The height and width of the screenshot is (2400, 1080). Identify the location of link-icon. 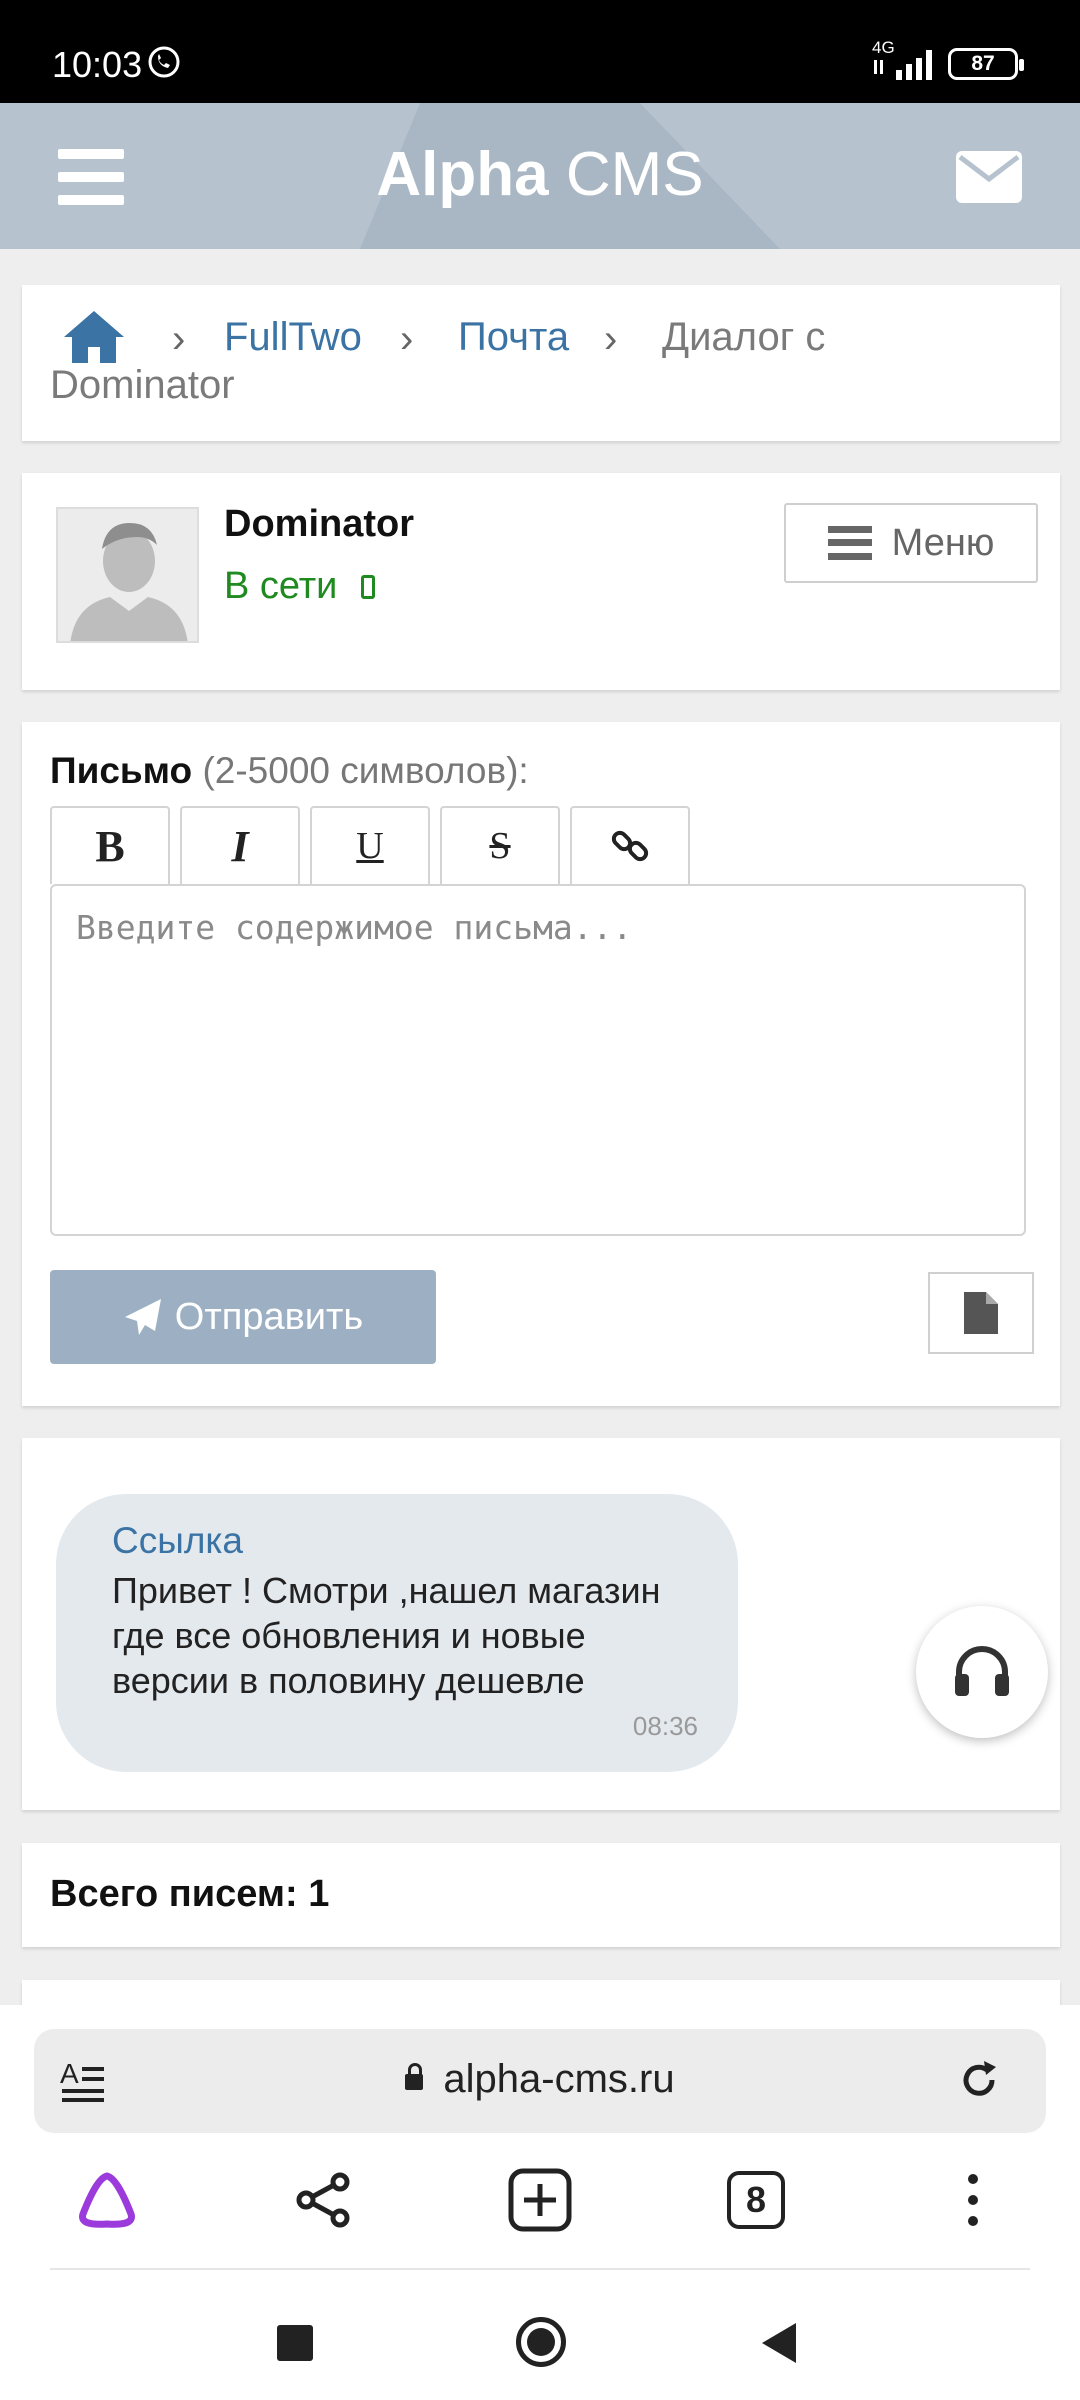
(630, 846).